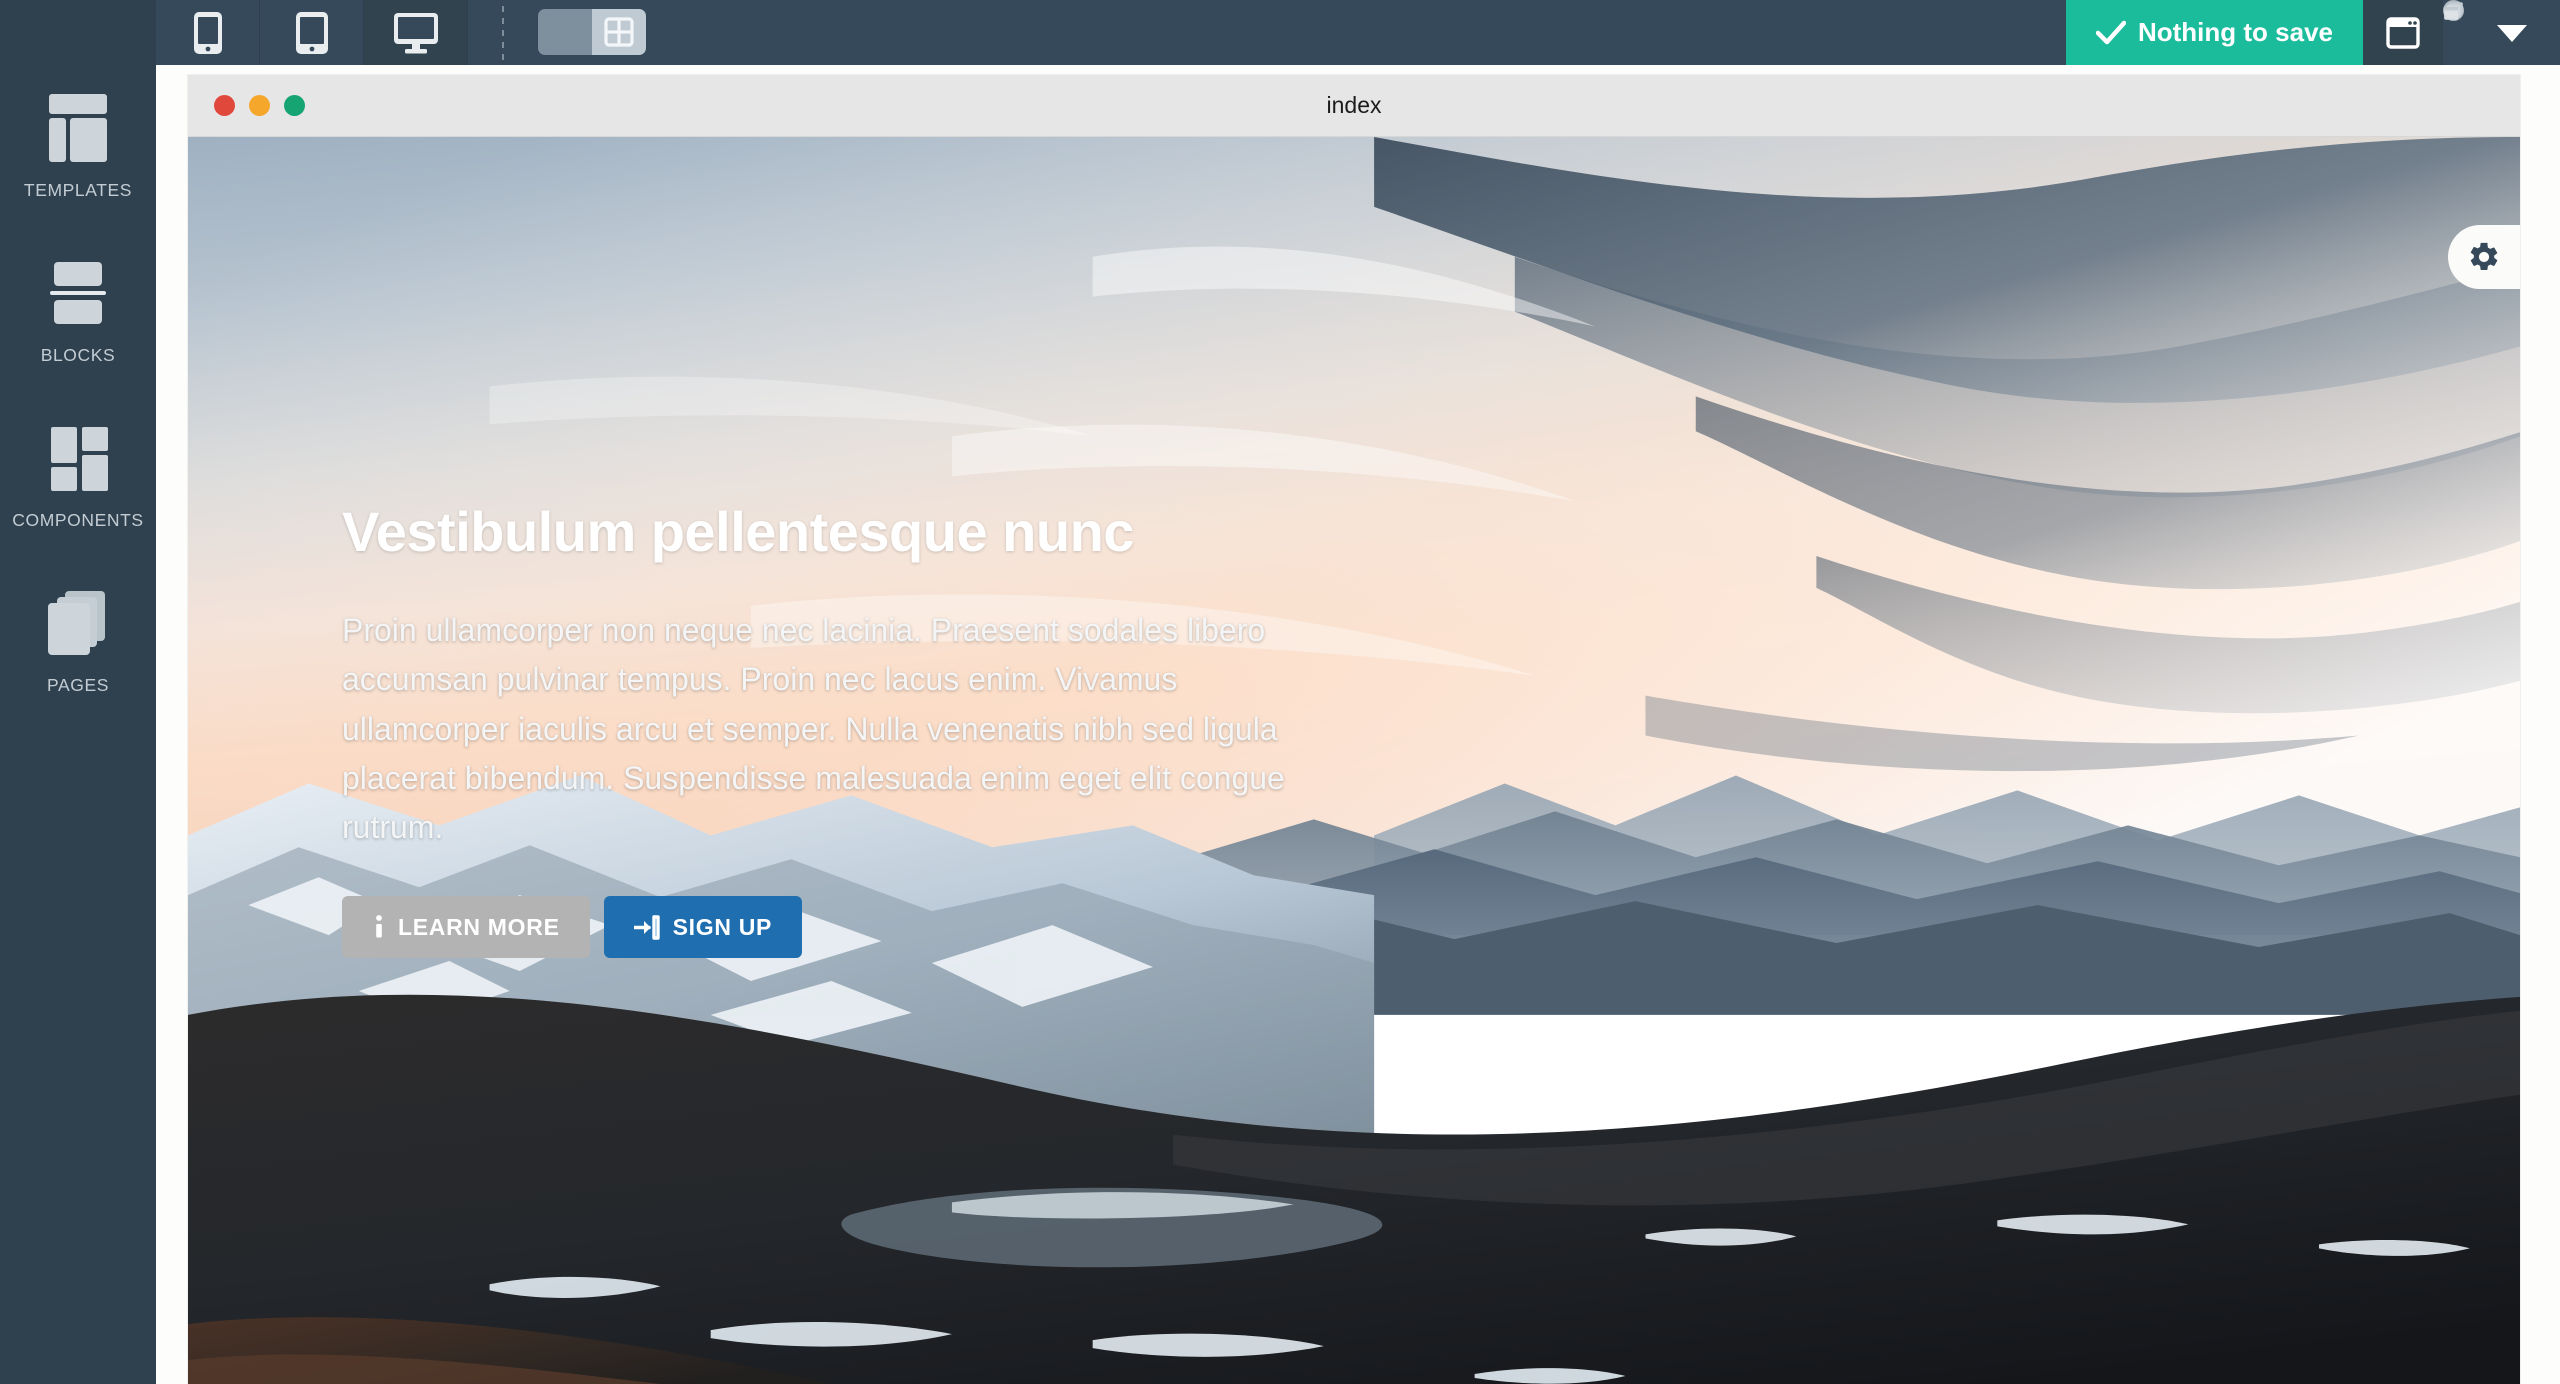  I want to click on layers-window-button, so click(2453, 10).